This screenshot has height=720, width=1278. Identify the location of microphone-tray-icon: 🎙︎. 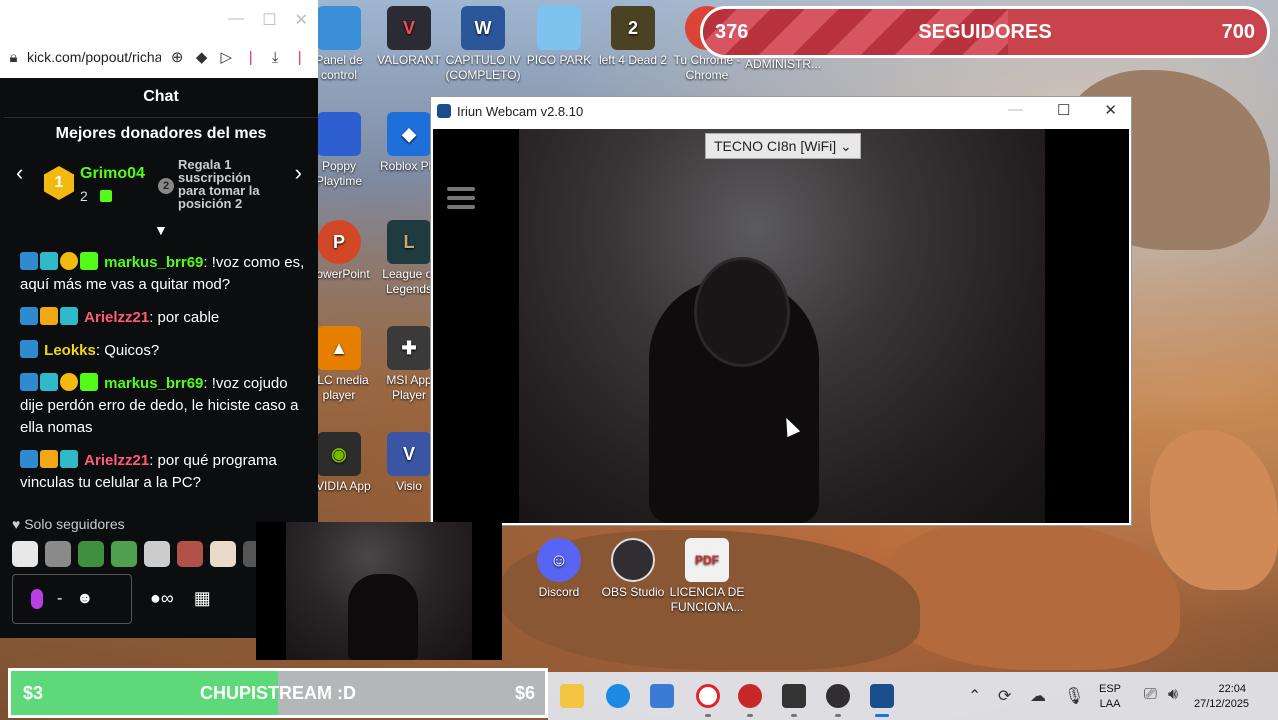
(1074, 696).